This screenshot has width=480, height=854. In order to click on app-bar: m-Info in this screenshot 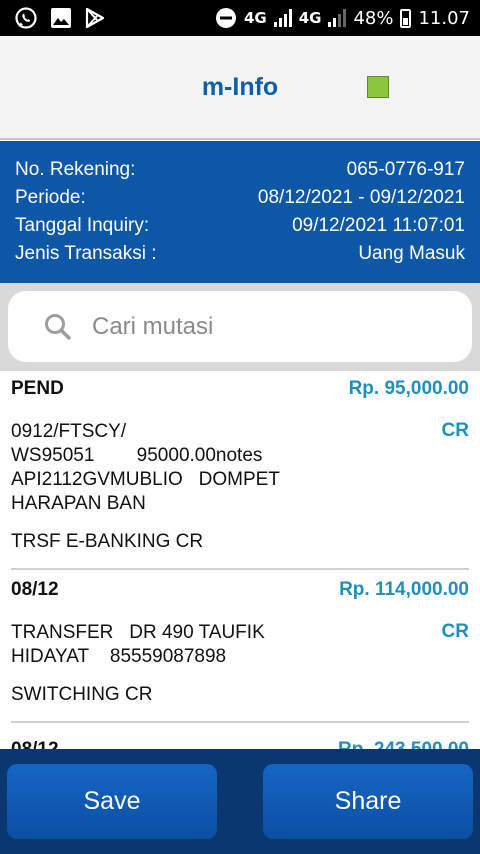, I will do `click(240, 88)`.